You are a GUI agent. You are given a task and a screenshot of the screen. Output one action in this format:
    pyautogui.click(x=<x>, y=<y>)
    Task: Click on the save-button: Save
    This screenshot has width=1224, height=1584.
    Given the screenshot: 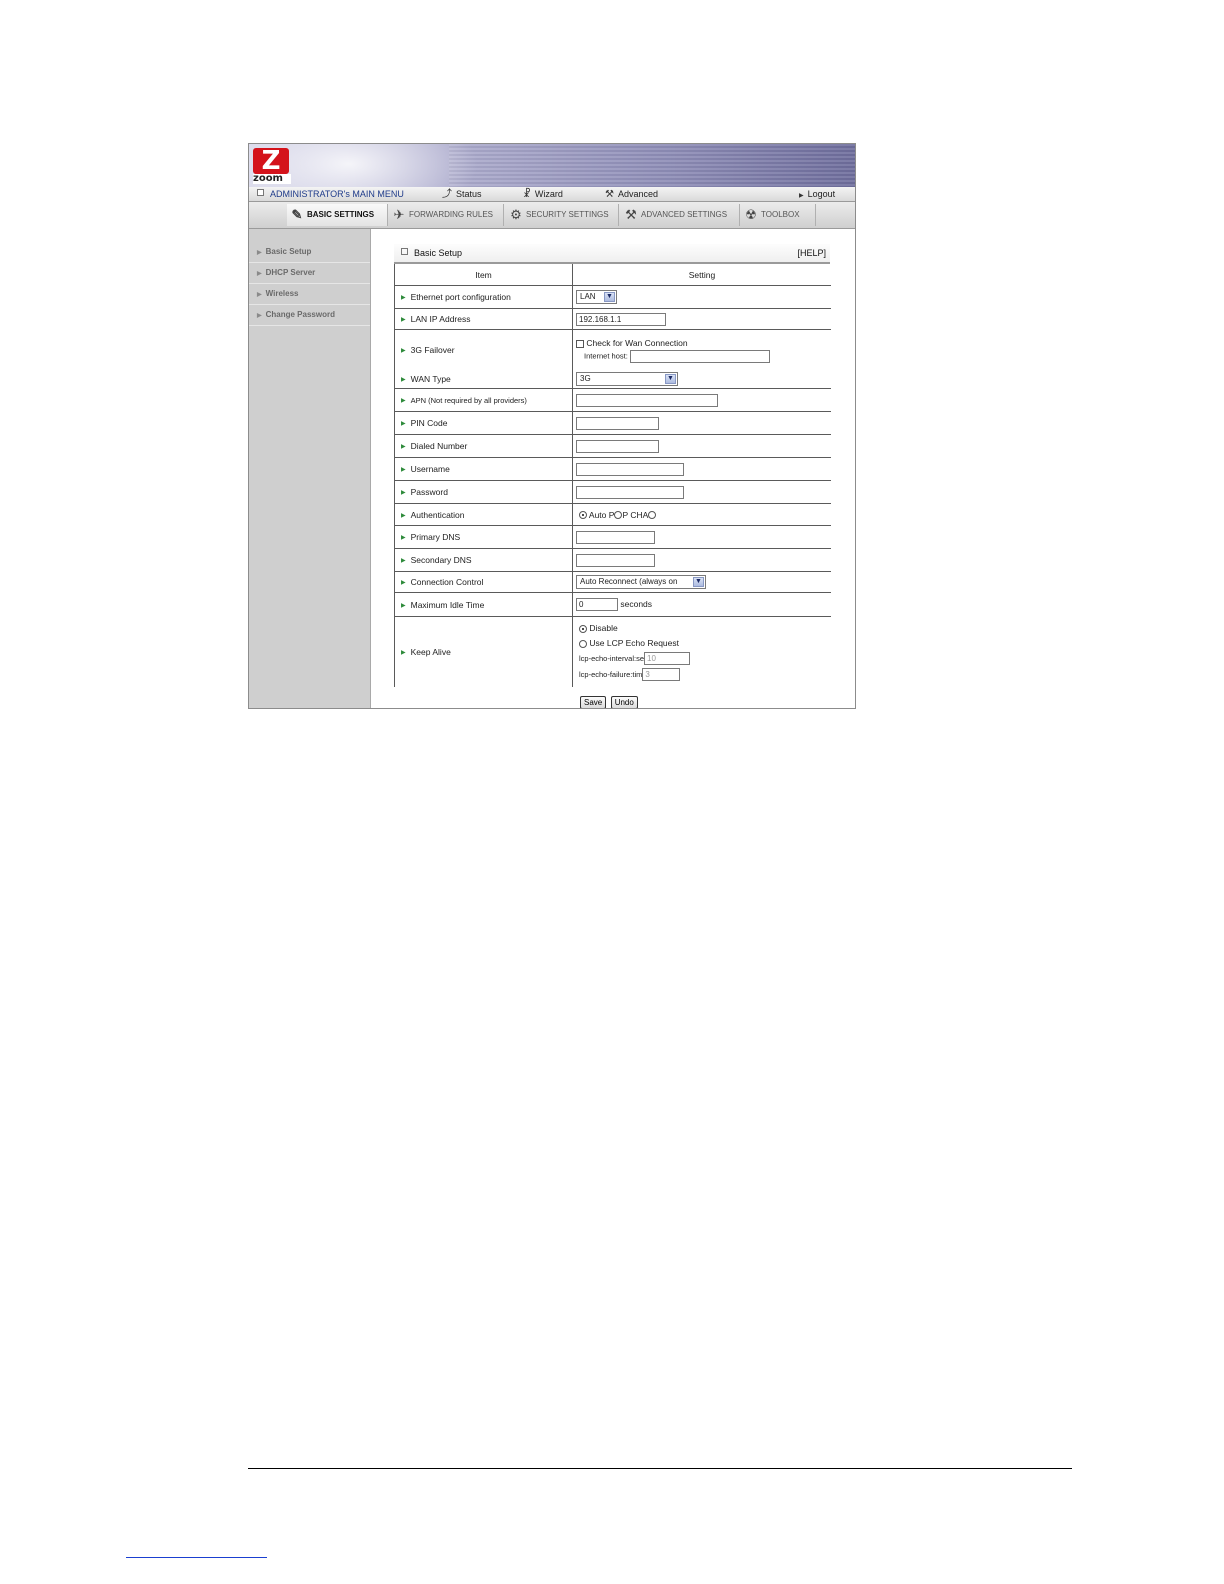 What is the action you would take?
    pyautogui.click(x=593, y=702)
    